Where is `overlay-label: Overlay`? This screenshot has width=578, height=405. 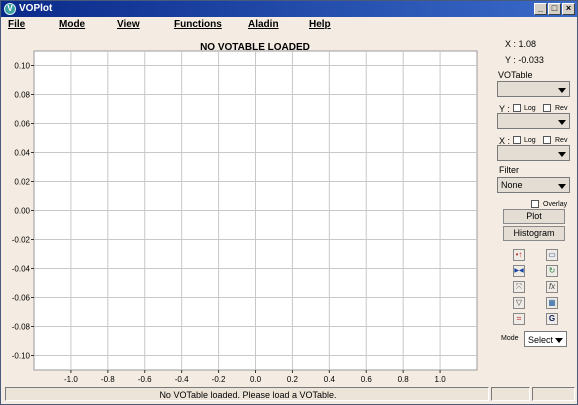
overlay-label: Overlay is located at coordinates (555, 204).